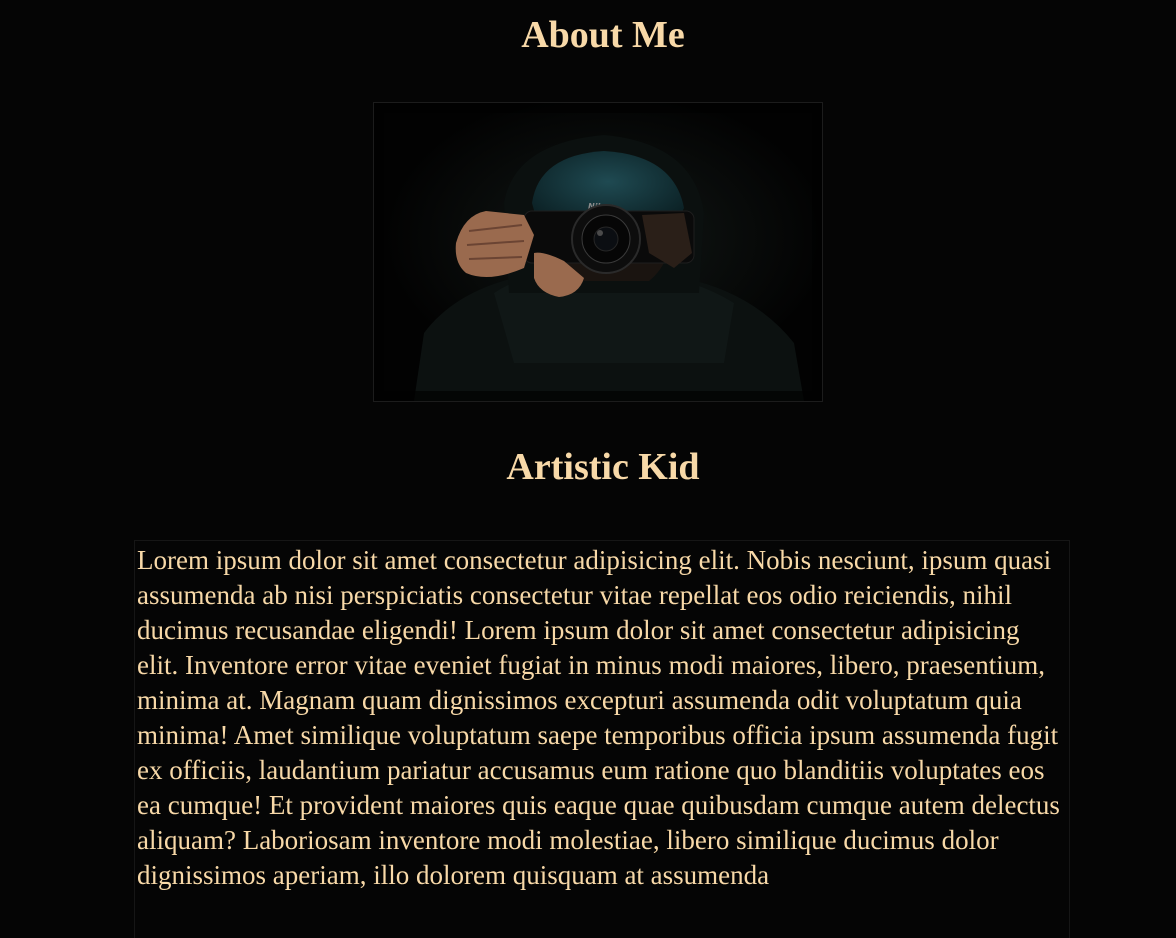 The height and width of the screenshot is (938, 1176). What do you see at coordinates (603, 35) in the screenshot?
I see `page-title: About Me` at bounding box center [603, 35].